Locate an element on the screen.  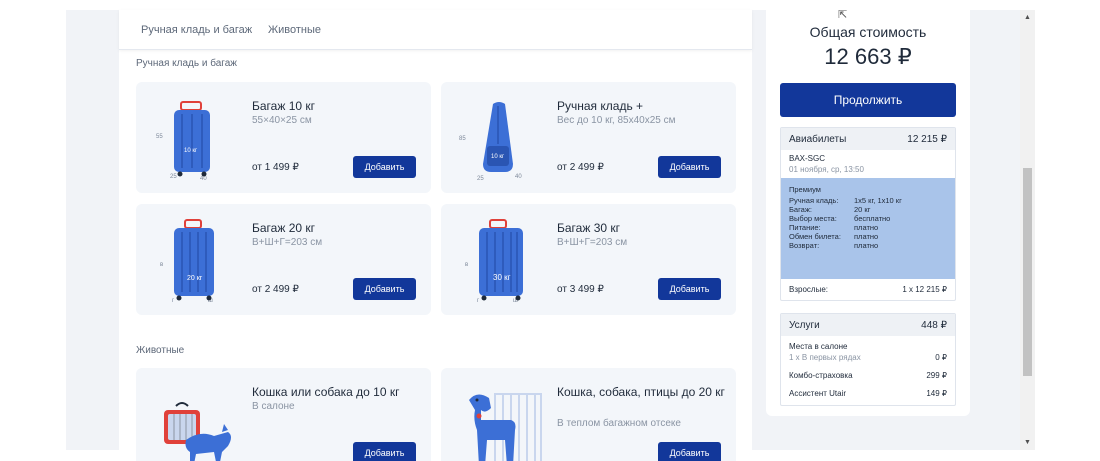
services-amount: 448 ₽ is located at coordinates (934, 325).